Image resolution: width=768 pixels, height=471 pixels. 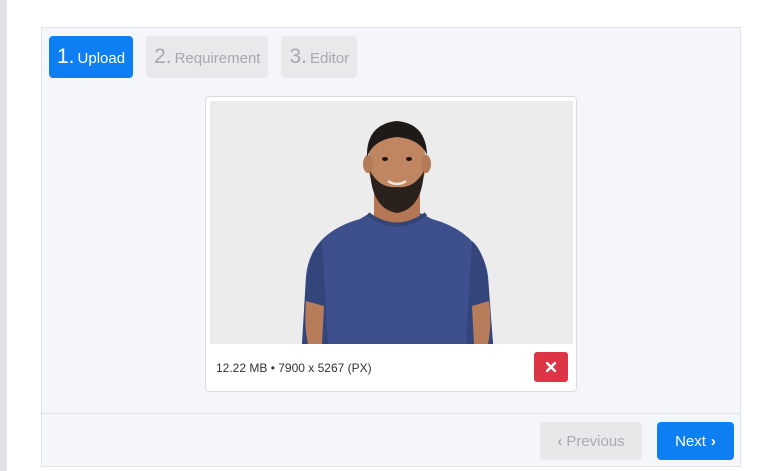 I want to click on step-label: Requirement, so click(x=217, y=58).